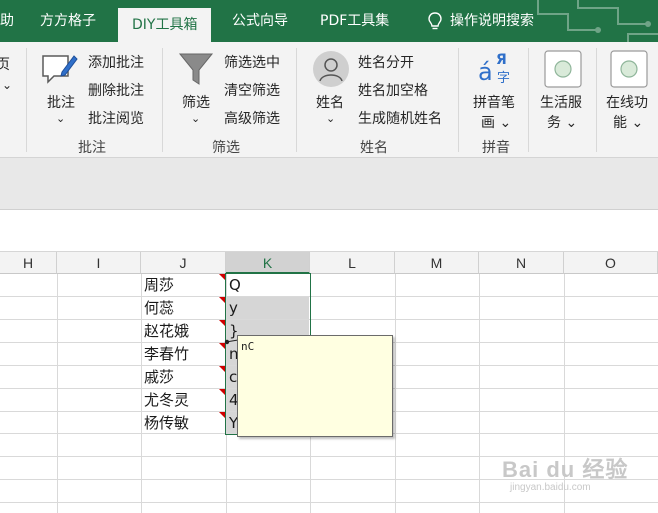 The height and width of the screenshot is (513, 658). Describe the element at coordinates (330, 118) in the screenshot. I see `name-chevron-icon: ⌄` at that location.